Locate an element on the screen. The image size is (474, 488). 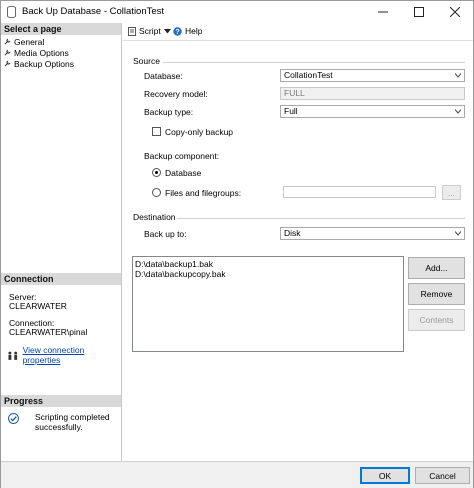
help-label: Help is located at coordinates (194, 31).